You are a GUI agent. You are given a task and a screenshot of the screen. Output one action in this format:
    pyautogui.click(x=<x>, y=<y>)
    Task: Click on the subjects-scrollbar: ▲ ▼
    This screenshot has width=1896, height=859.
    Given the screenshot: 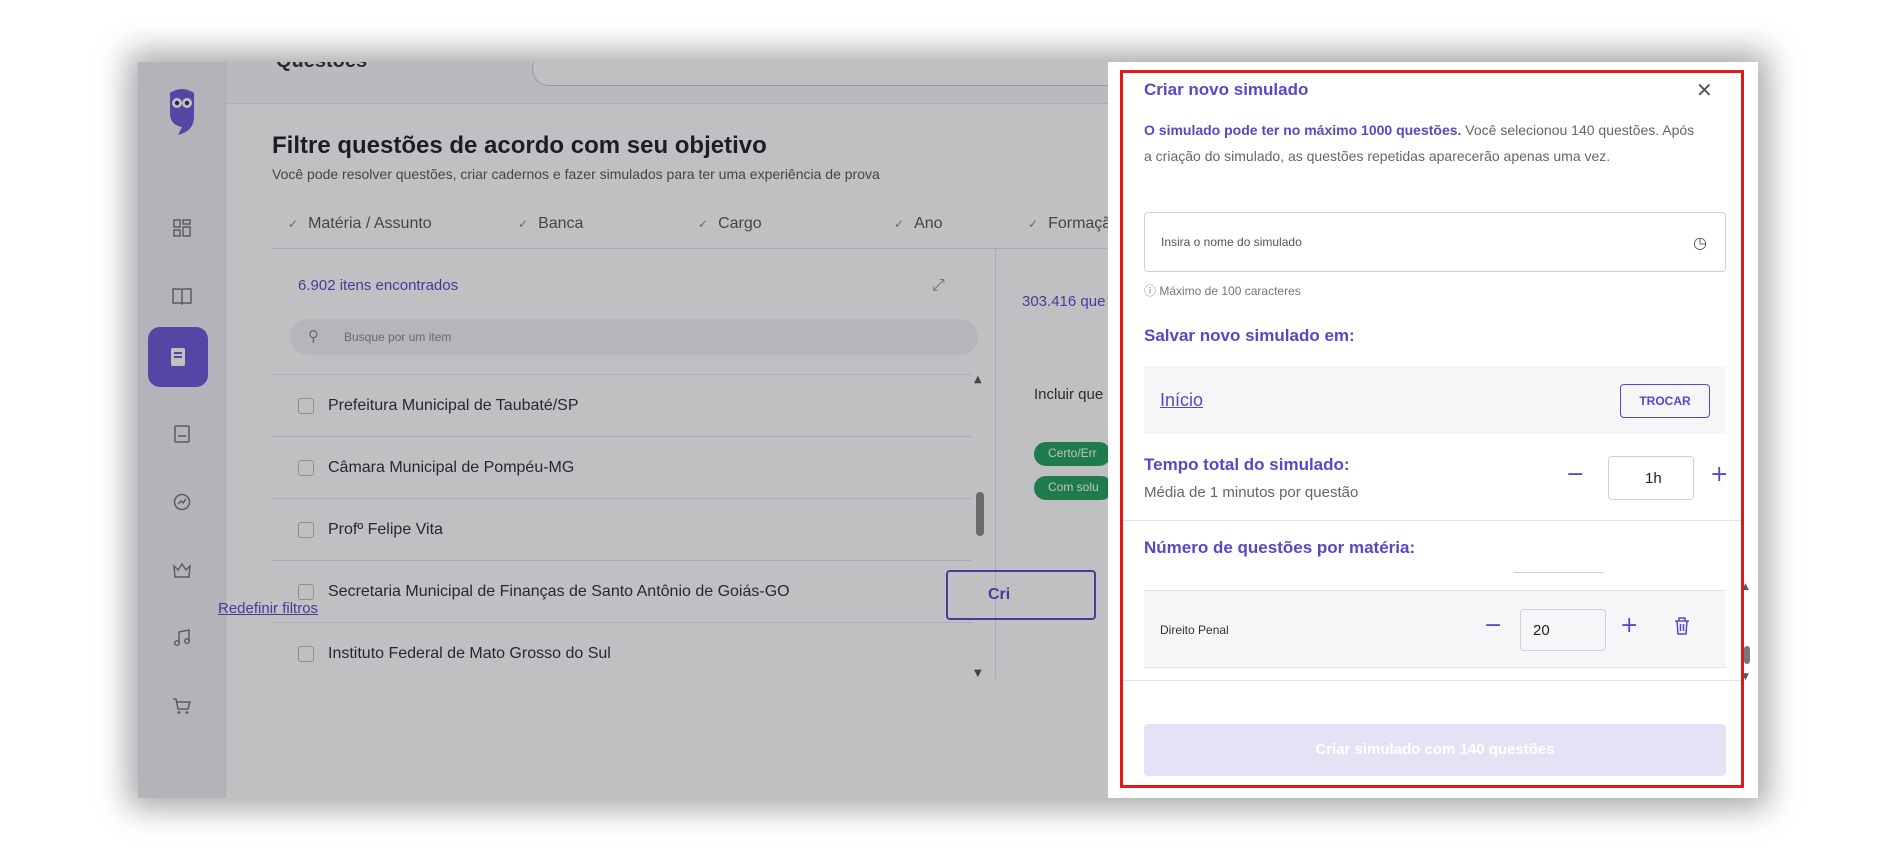 What is the action you would take?
    pyautogui.click(x=1747, y=632)
    